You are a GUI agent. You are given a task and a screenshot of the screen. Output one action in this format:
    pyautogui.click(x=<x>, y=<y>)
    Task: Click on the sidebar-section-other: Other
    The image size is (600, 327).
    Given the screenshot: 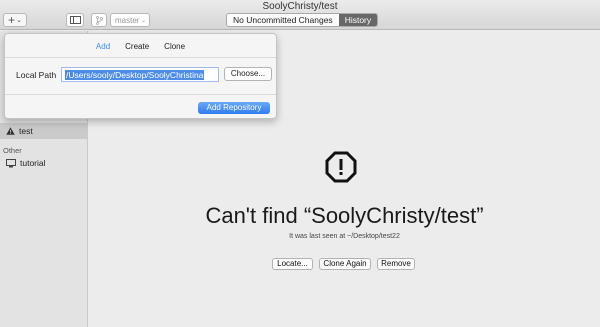 What is the action you would take?
    pyautogui.click(x=12, y=150)
    